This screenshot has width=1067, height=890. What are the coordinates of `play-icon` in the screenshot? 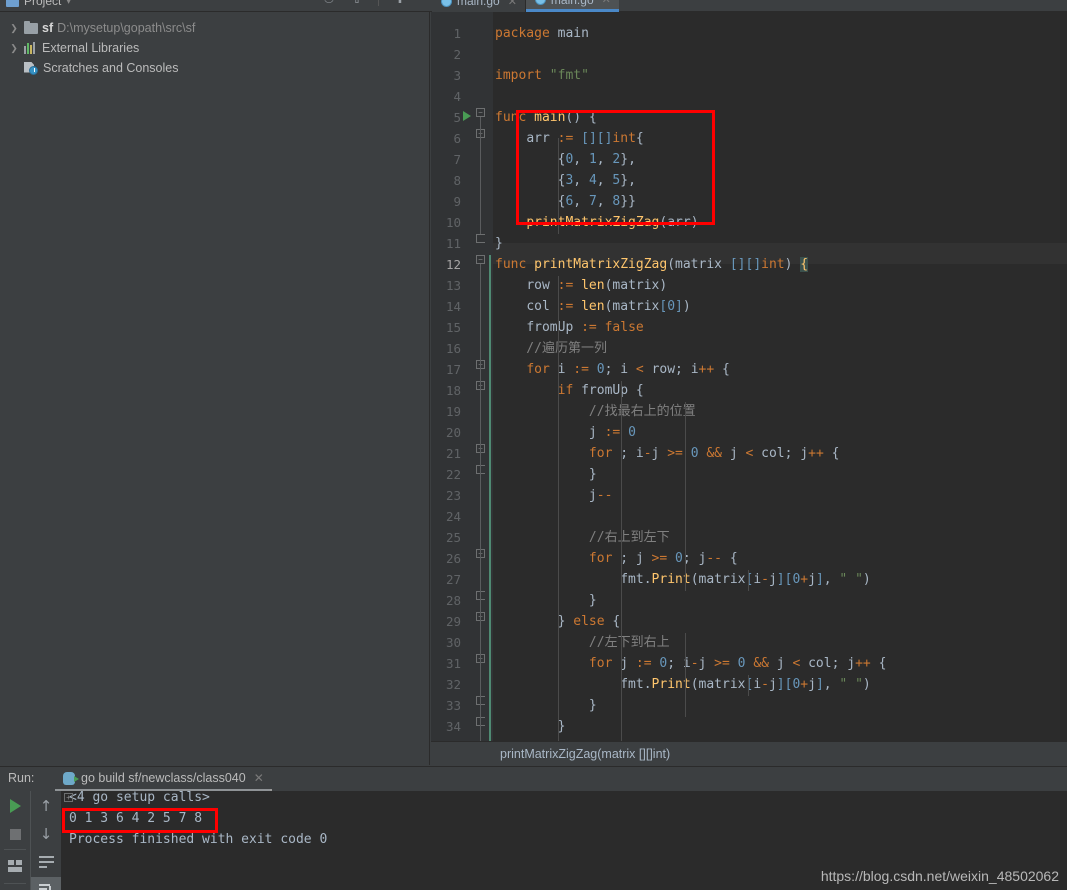 It's located at (15, 806).